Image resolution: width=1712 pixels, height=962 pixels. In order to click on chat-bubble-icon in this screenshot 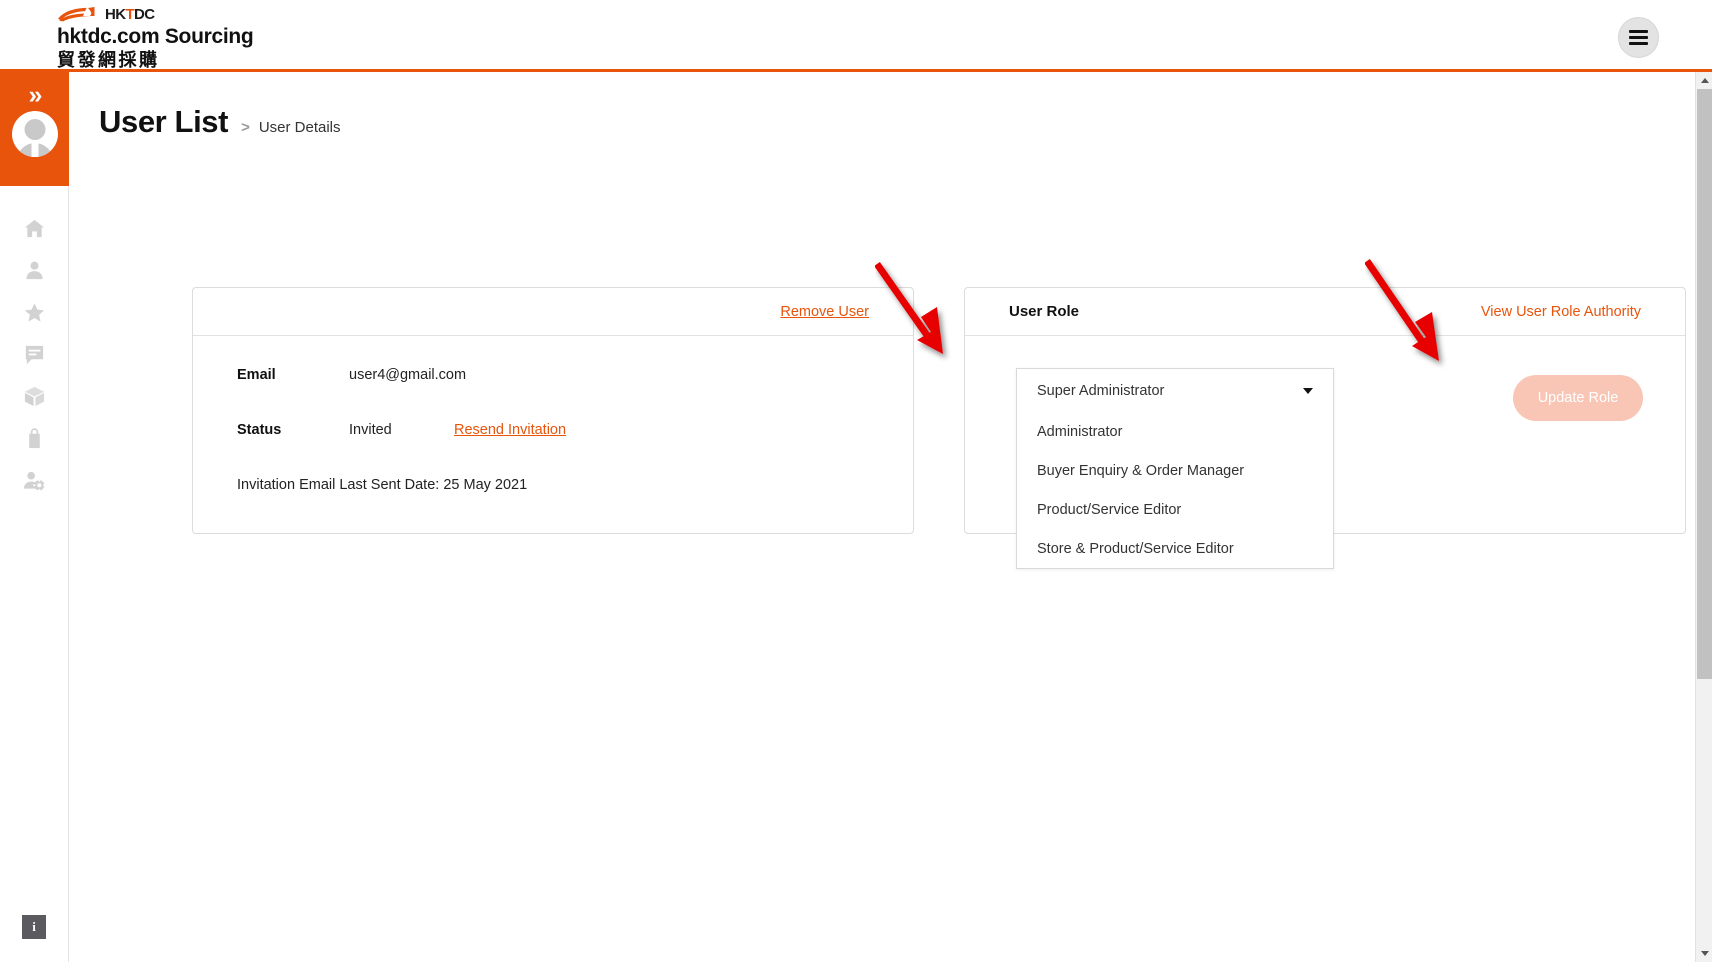, I will do `click(34, 357)`.